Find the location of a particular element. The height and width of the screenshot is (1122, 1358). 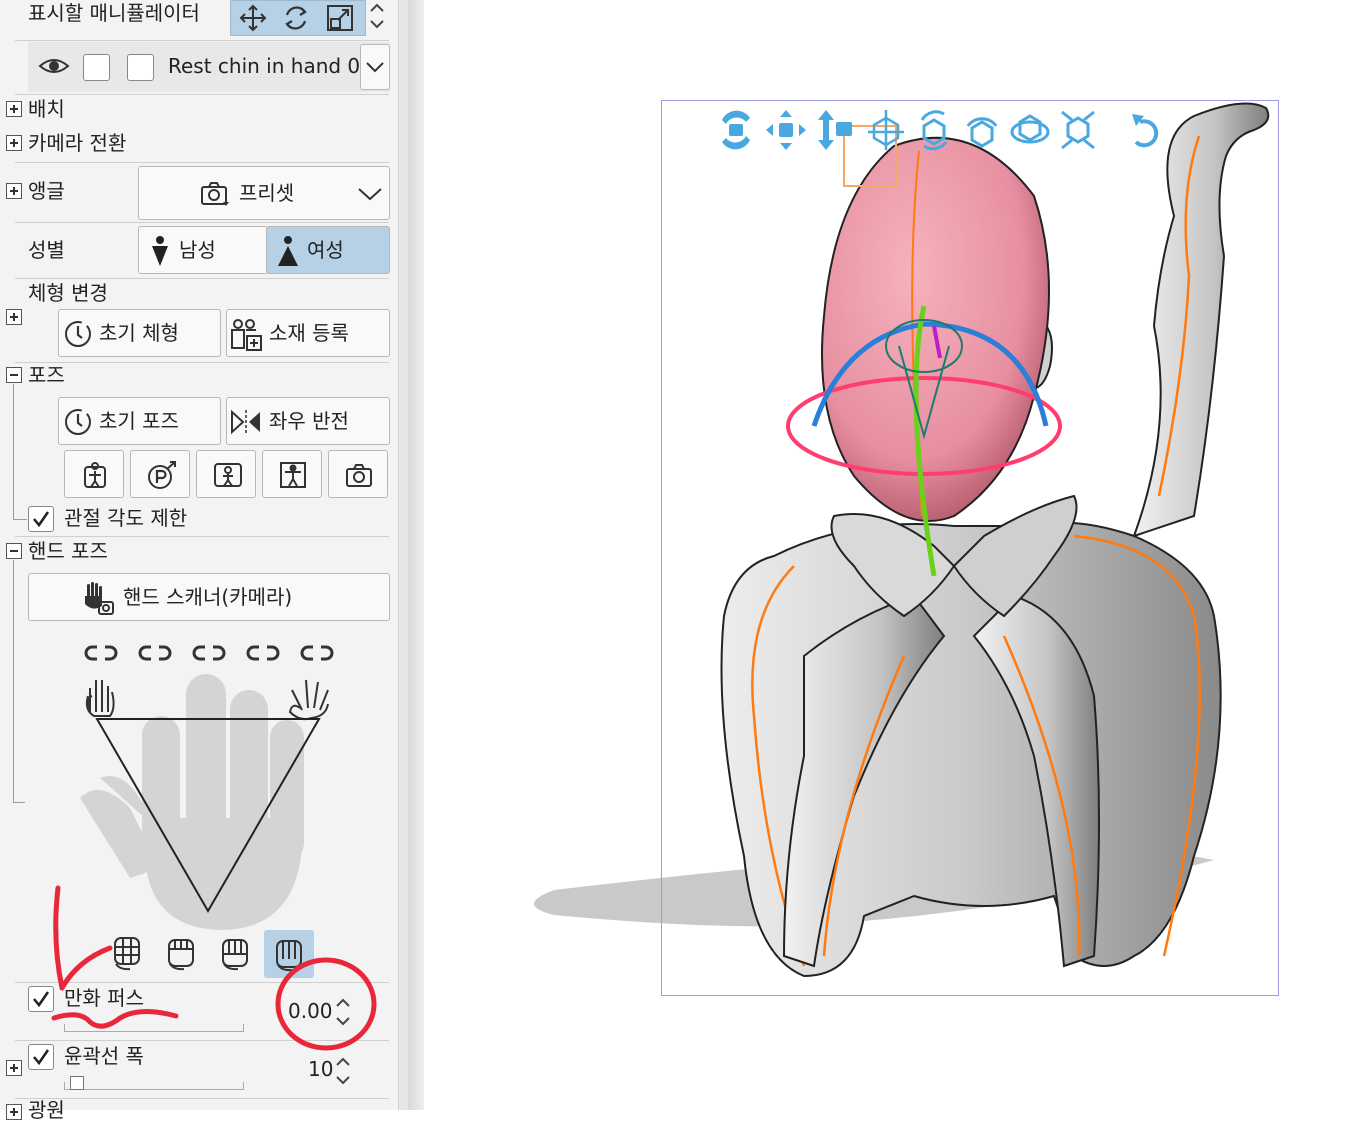

rotate-icon is located at coordinates (296, 18).